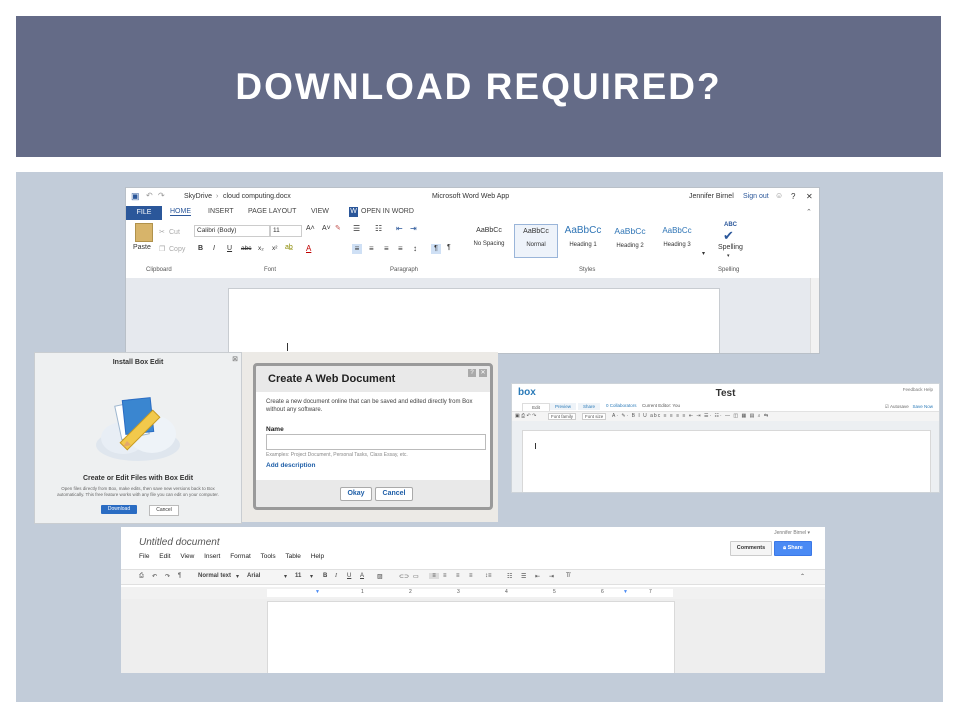 This screenshot has height=720, width=960. Describe the element at coordinates (267, 556) in the screenshot. I see `menu-tools: Tools` at that location.